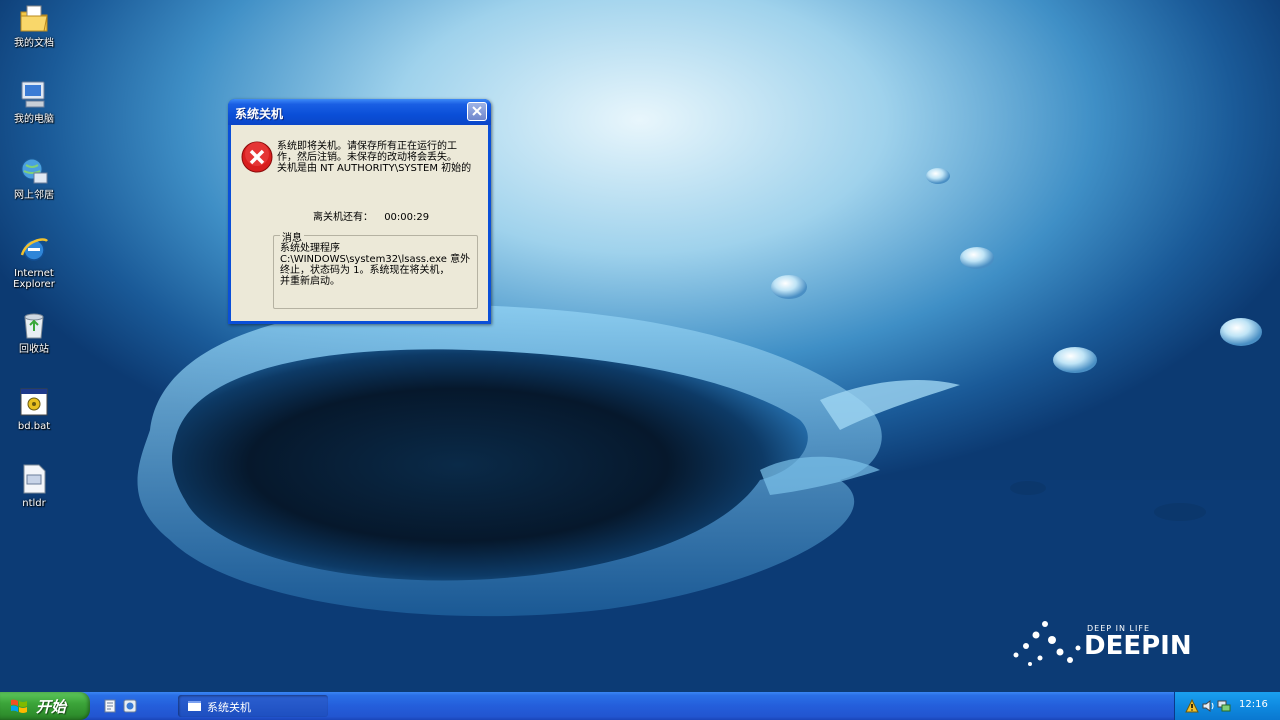  Describe the element at coordinates (33, 94) in the screenshot. I see `my-computer-icon` at that location.